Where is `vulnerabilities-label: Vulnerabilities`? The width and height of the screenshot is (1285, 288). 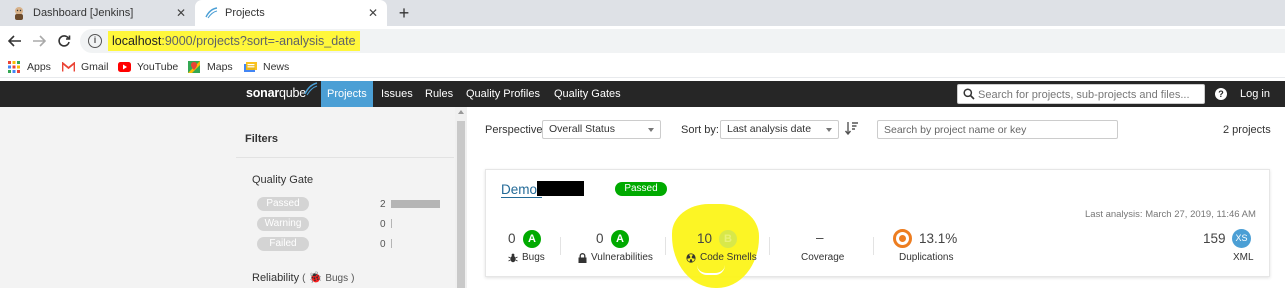 vulnerabilities-label: Vulnerabilities is located at coordinates (615, 257).